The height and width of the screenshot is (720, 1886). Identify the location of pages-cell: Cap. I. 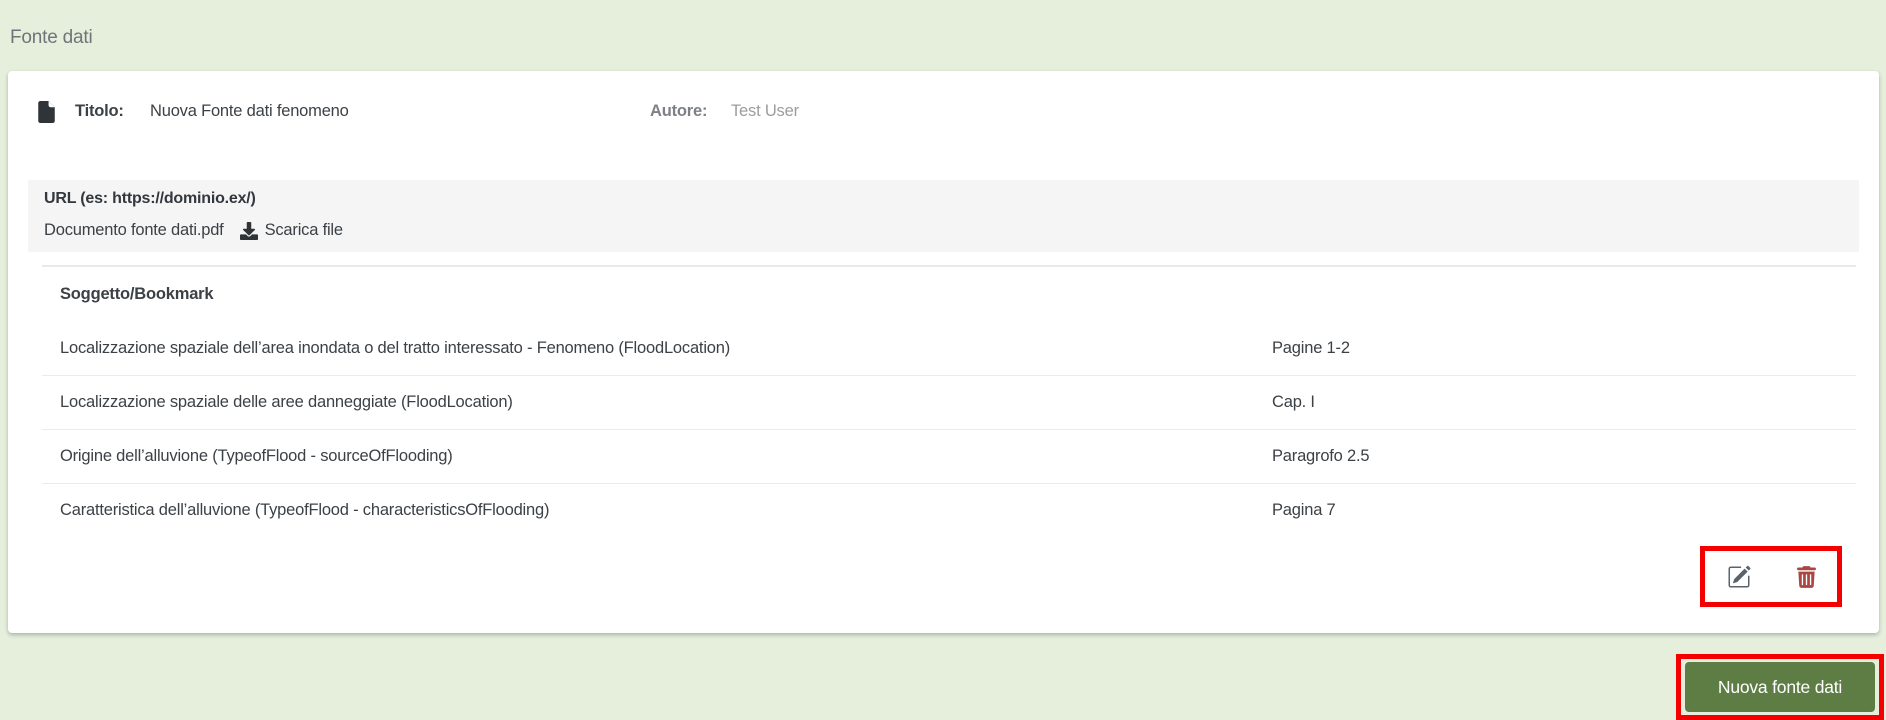
(1293, 402).